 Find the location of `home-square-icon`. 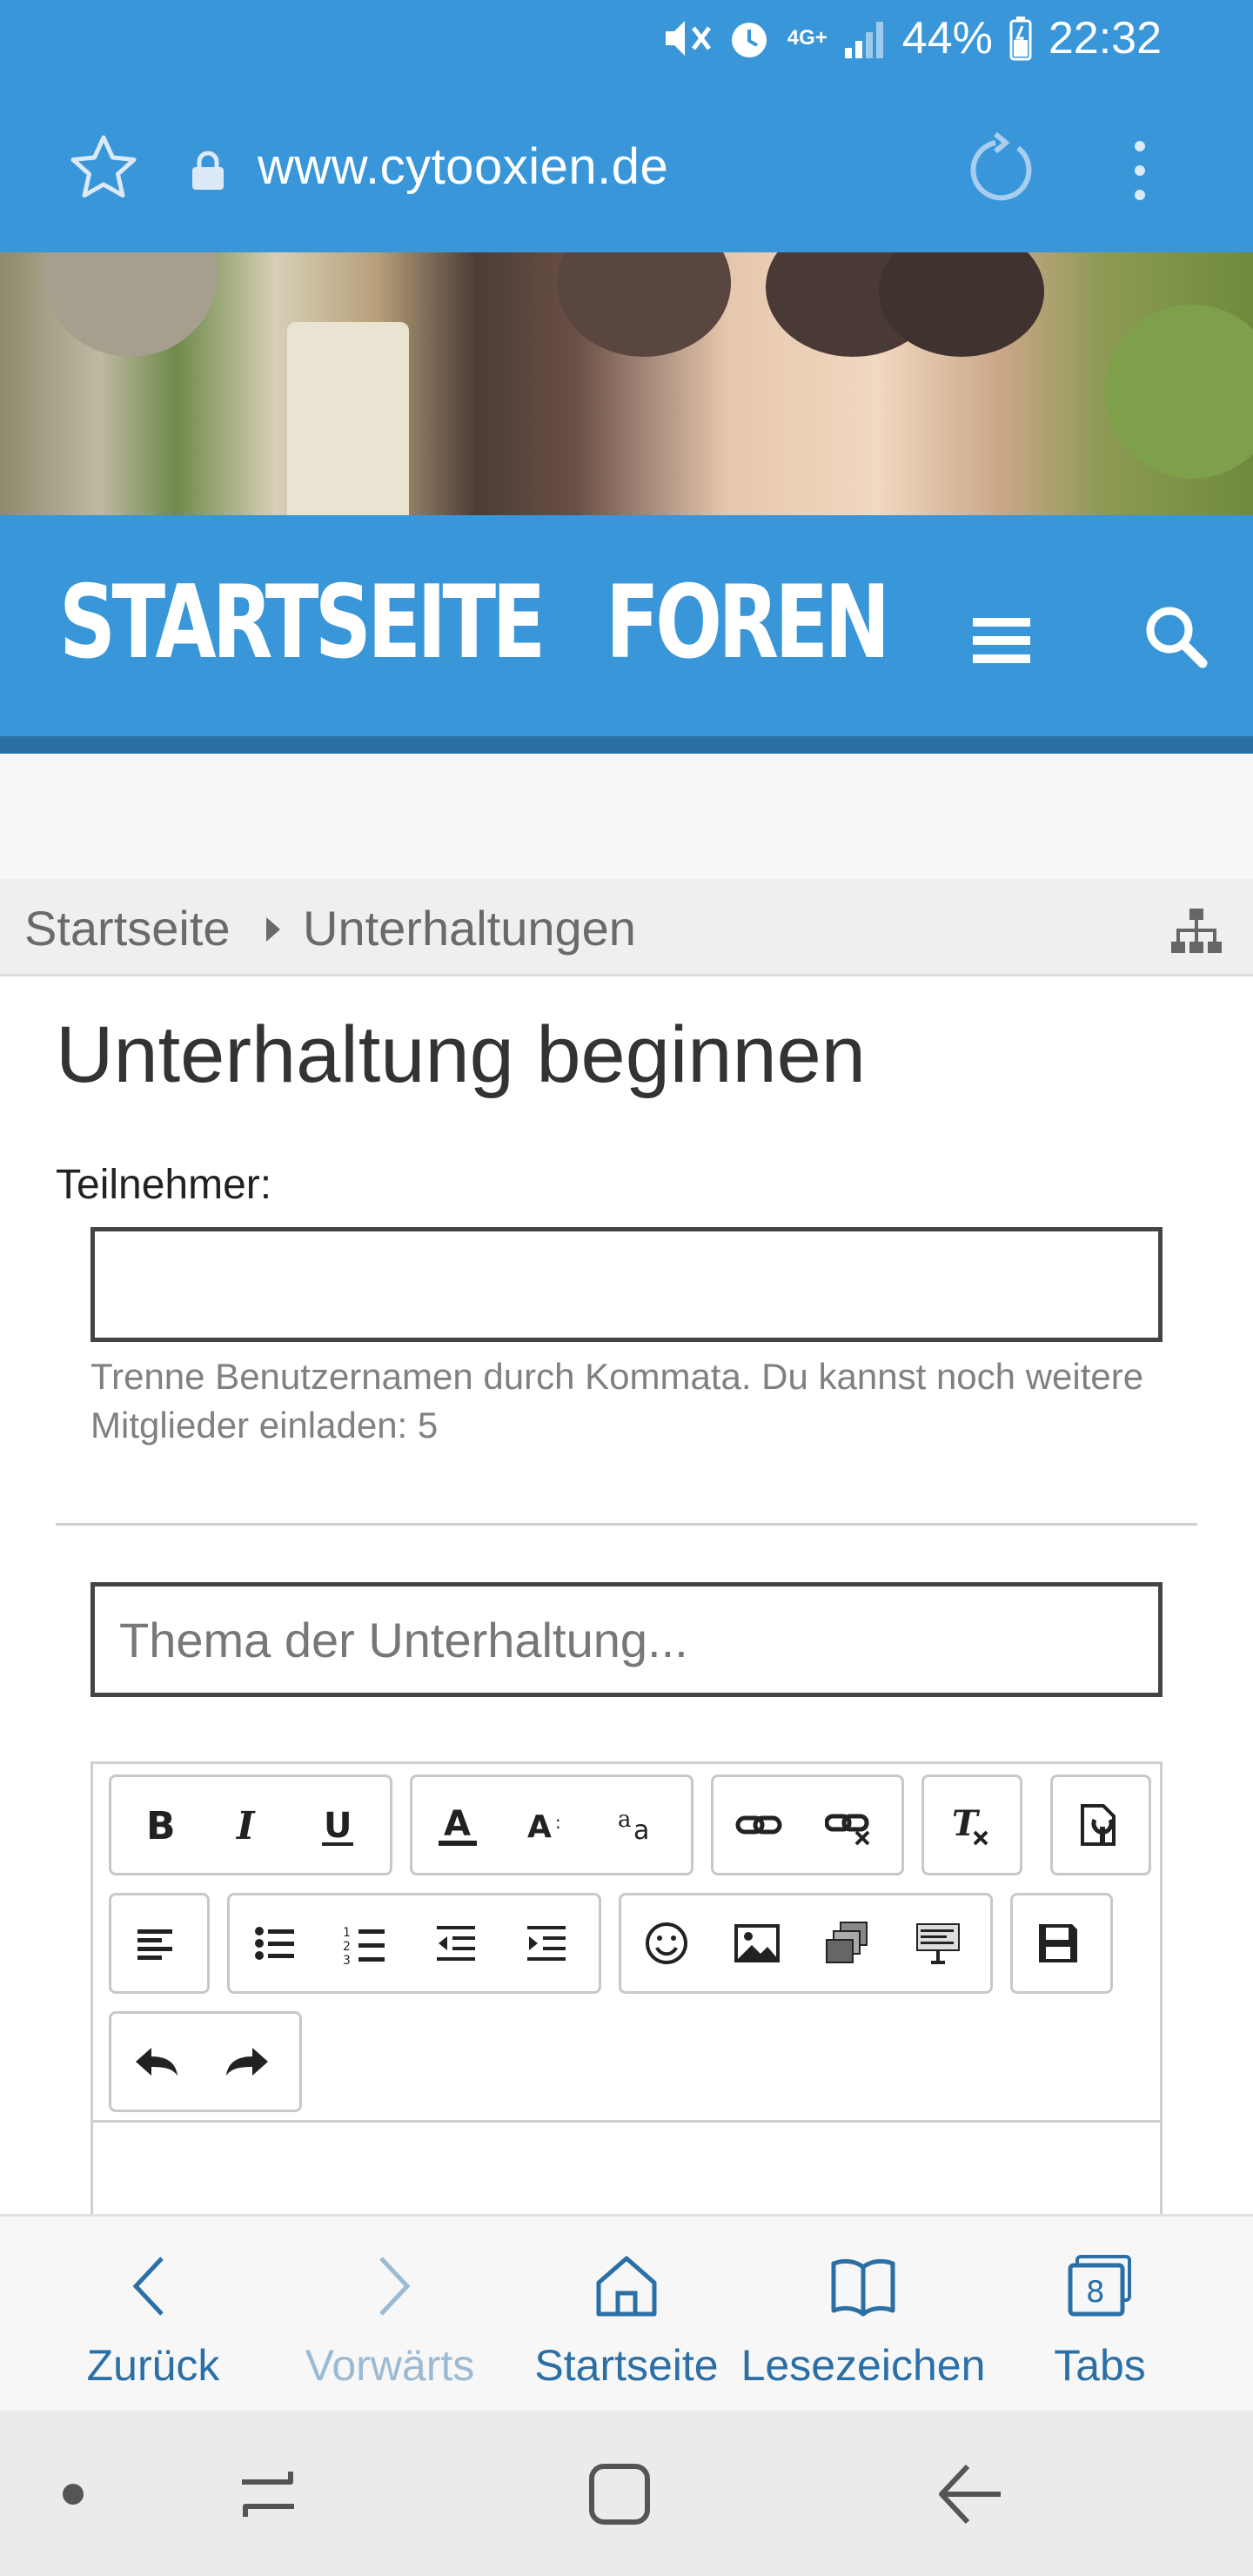

home-square-icon is located at coordinates (619, 2494).